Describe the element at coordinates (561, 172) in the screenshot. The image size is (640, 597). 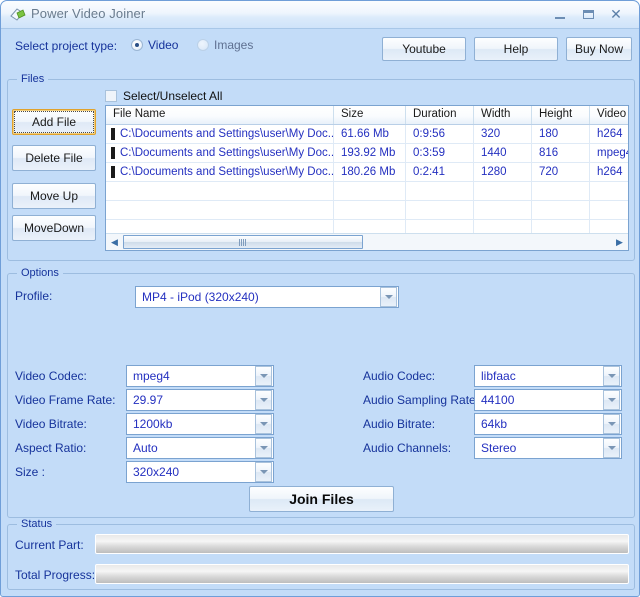
I see `cell-height: 720` at that location.